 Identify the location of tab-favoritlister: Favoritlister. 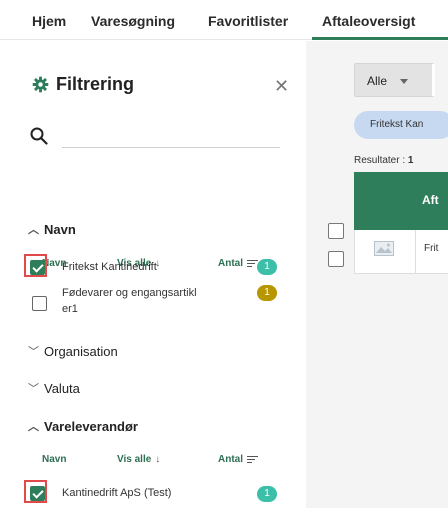
(248, 21).